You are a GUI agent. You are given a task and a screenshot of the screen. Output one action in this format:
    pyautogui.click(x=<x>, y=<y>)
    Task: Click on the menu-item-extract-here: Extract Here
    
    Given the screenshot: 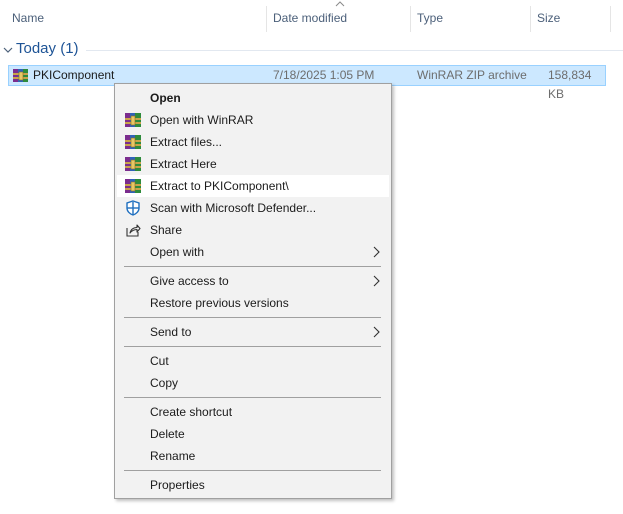 What is the action you would take?
    pyautogui.click(x=253, y=164)
    